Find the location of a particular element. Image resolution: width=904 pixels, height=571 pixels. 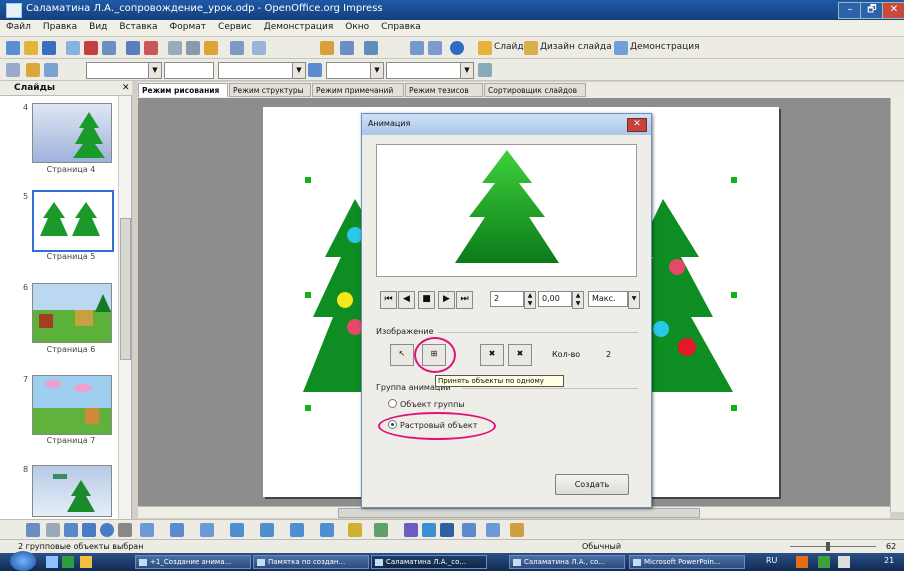

zoom-slider is located at coordinates (833, 546).